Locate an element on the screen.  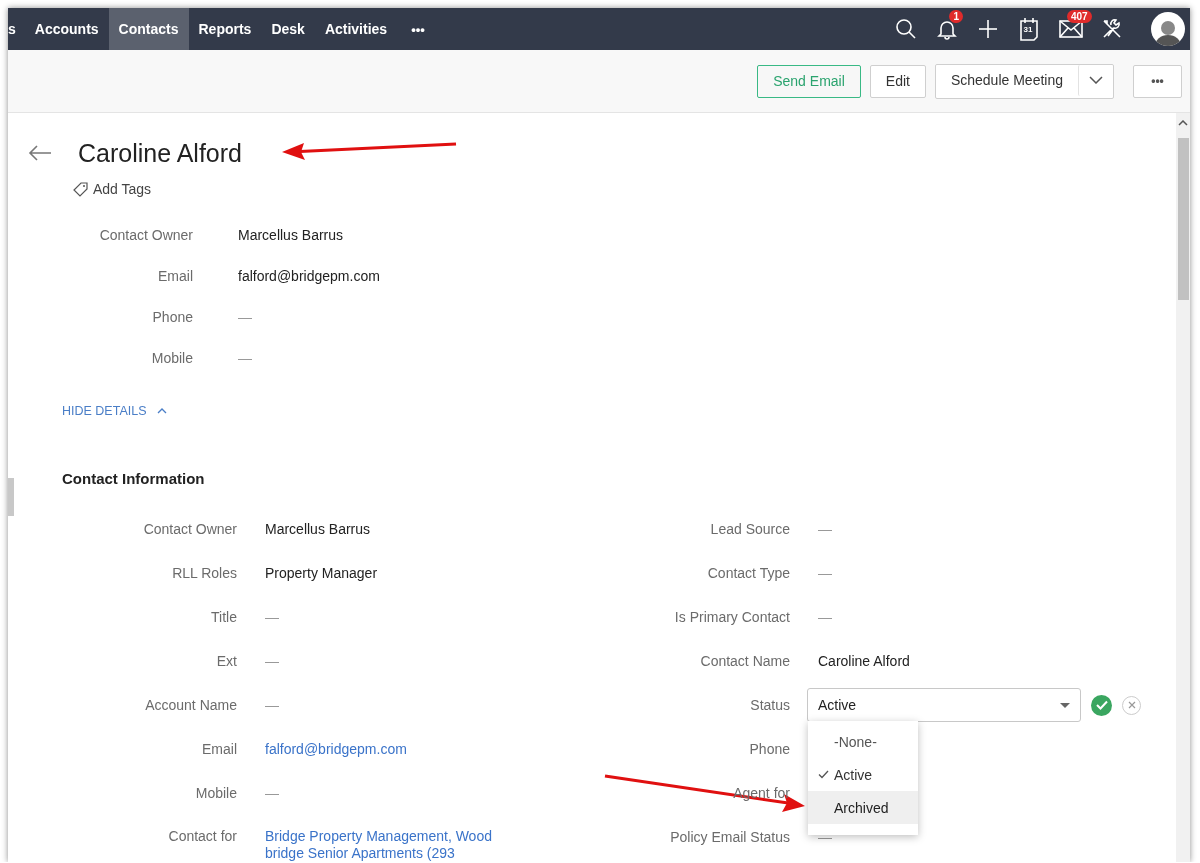
dropdown-option: Archived is located at coordinates (863, 807).